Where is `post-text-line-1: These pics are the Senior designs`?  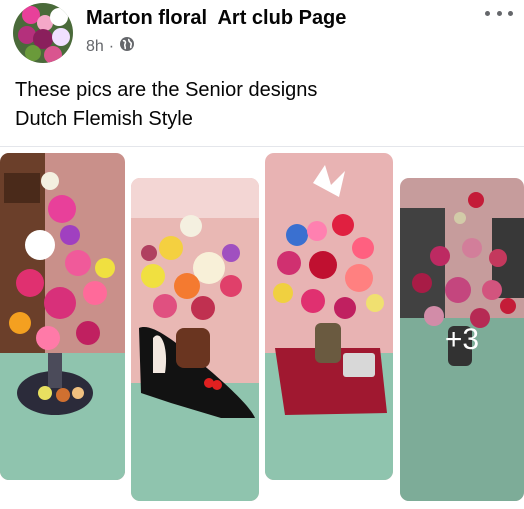 post-text-line-1: These pics are the Senior designs is located at coordinates (166, 90).